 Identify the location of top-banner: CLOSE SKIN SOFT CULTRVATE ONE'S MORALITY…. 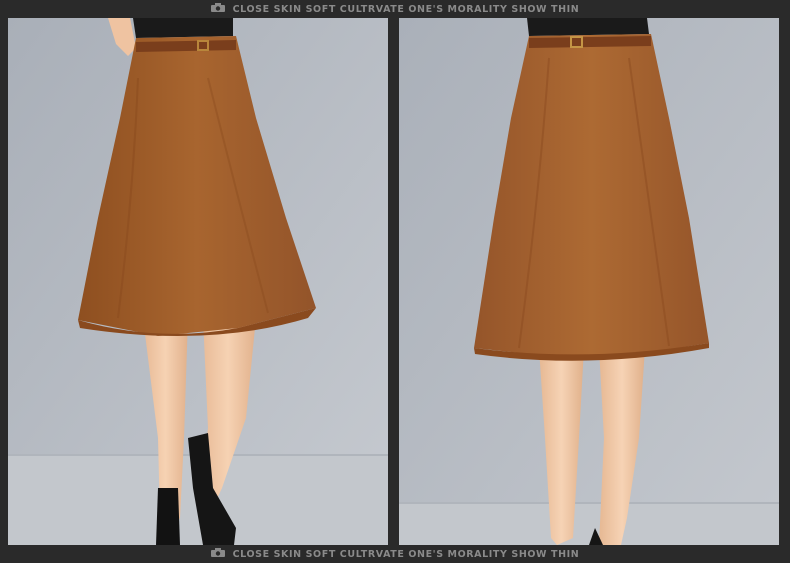
(395, 9).